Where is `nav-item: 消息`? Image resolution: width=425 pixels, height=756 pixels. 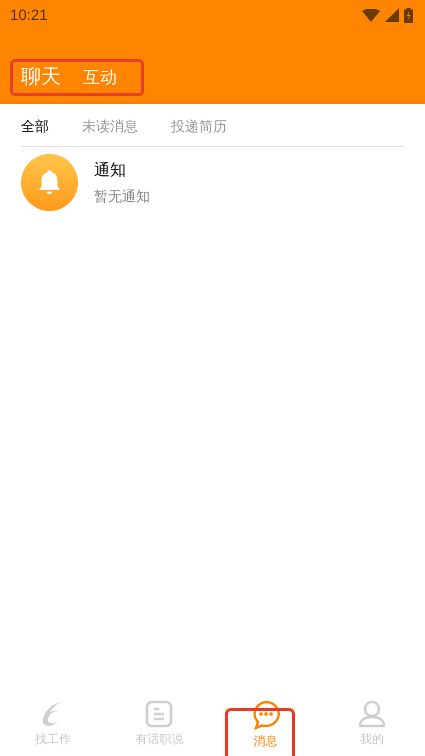 nav-item: 消息 is located at coordinates (265, 725).